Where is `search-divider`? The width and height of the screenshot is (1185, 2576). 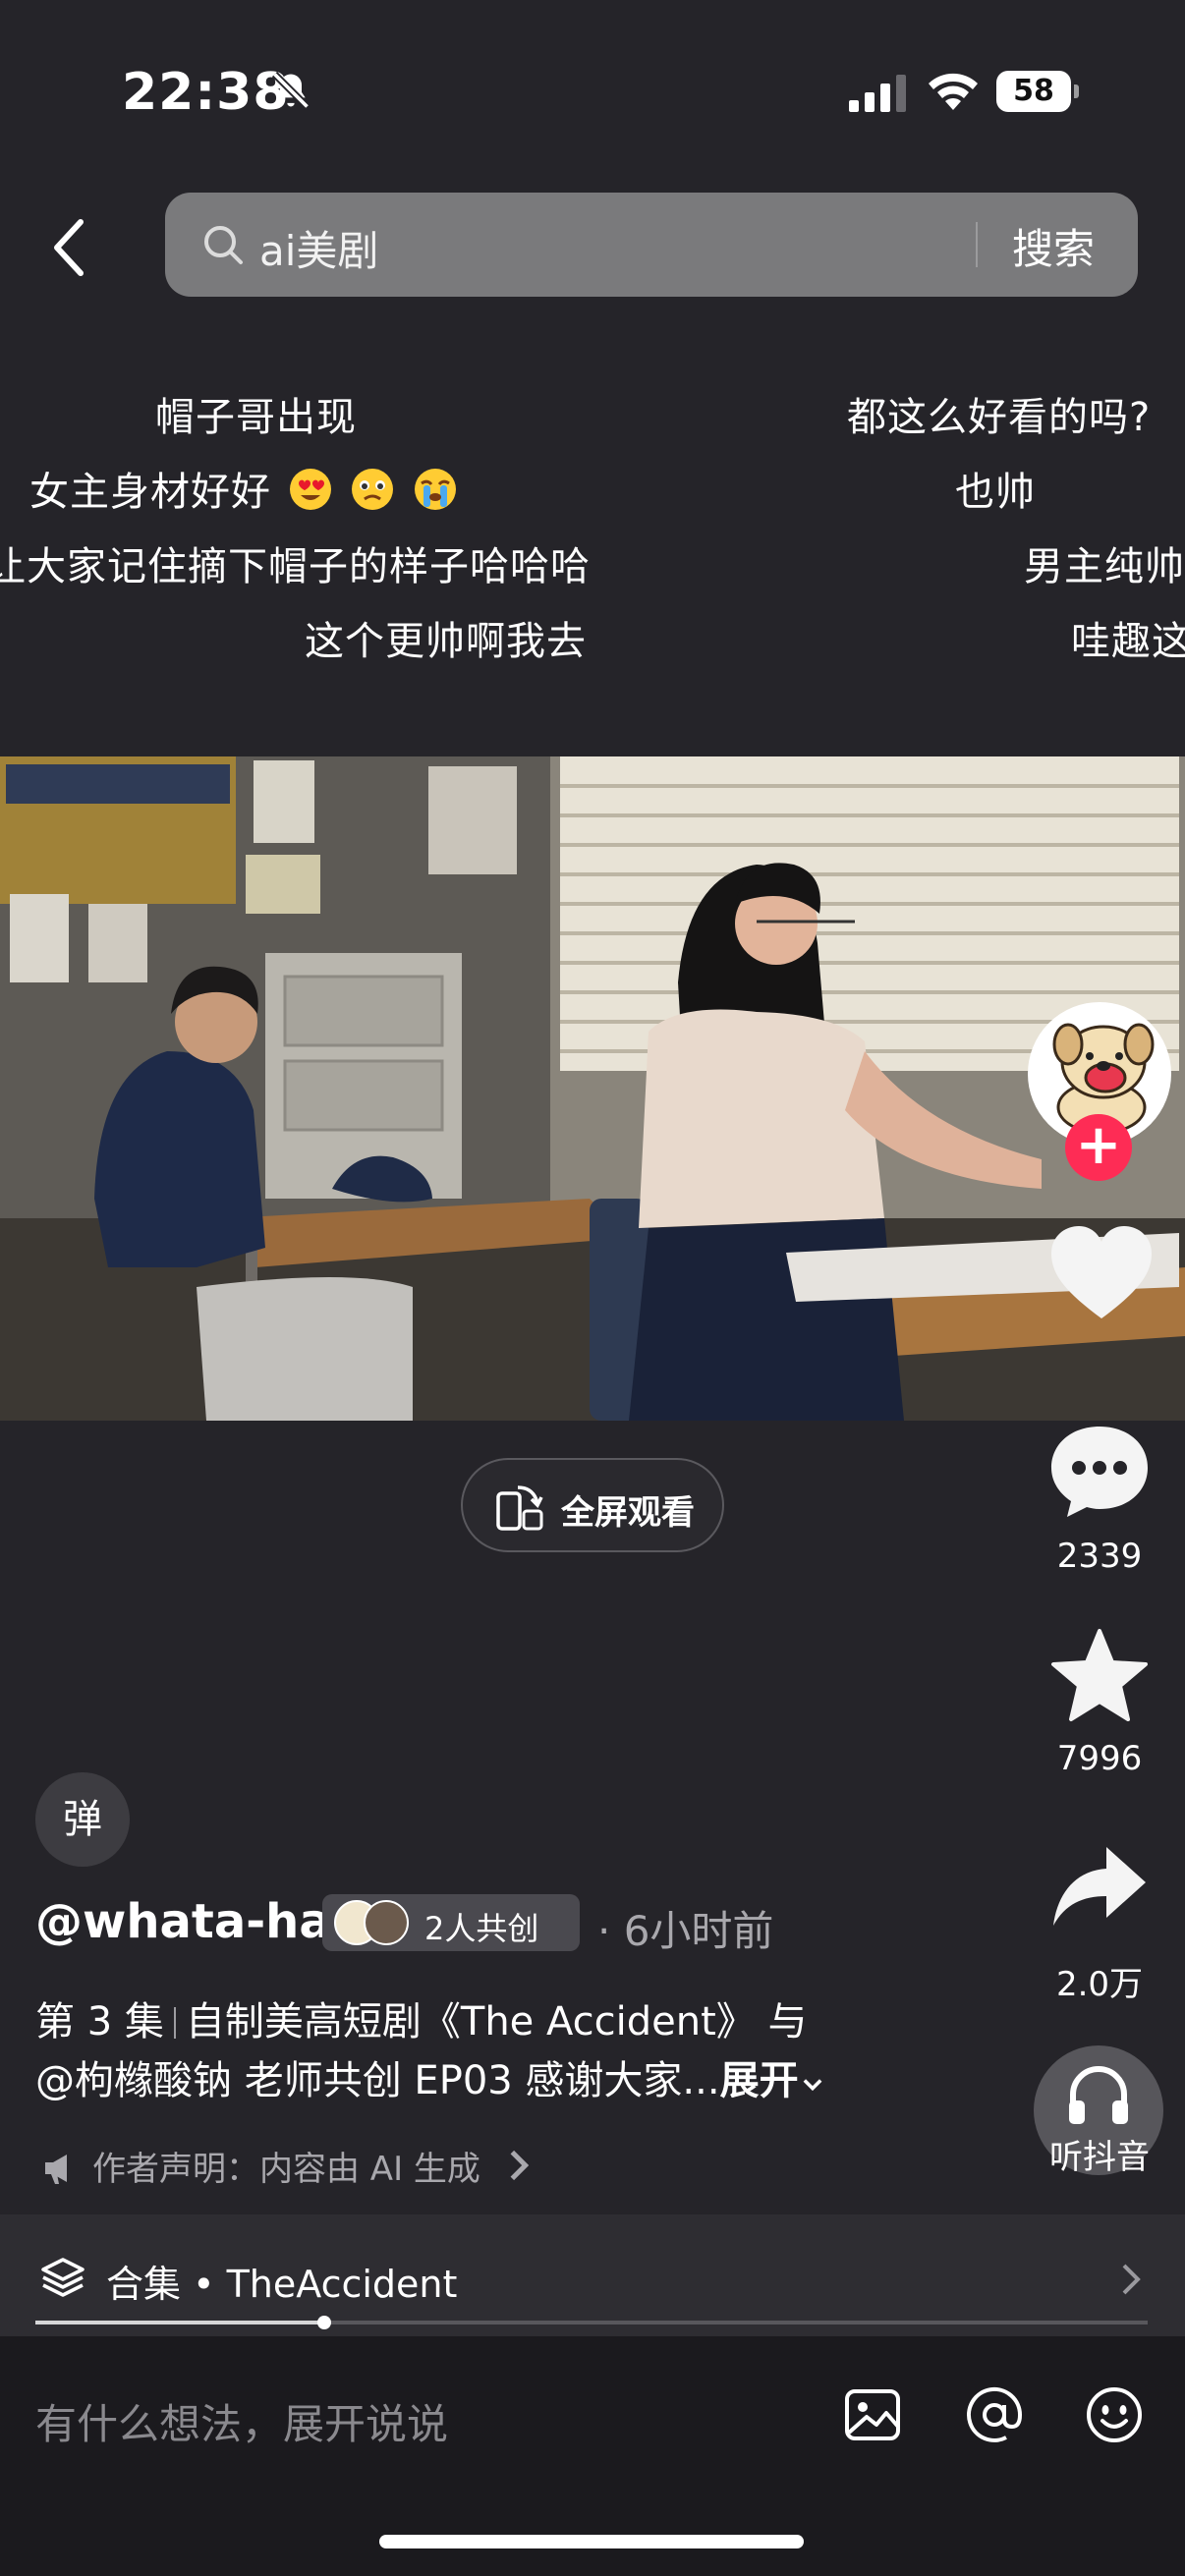 search-divider is located at coordinates (977, 244).